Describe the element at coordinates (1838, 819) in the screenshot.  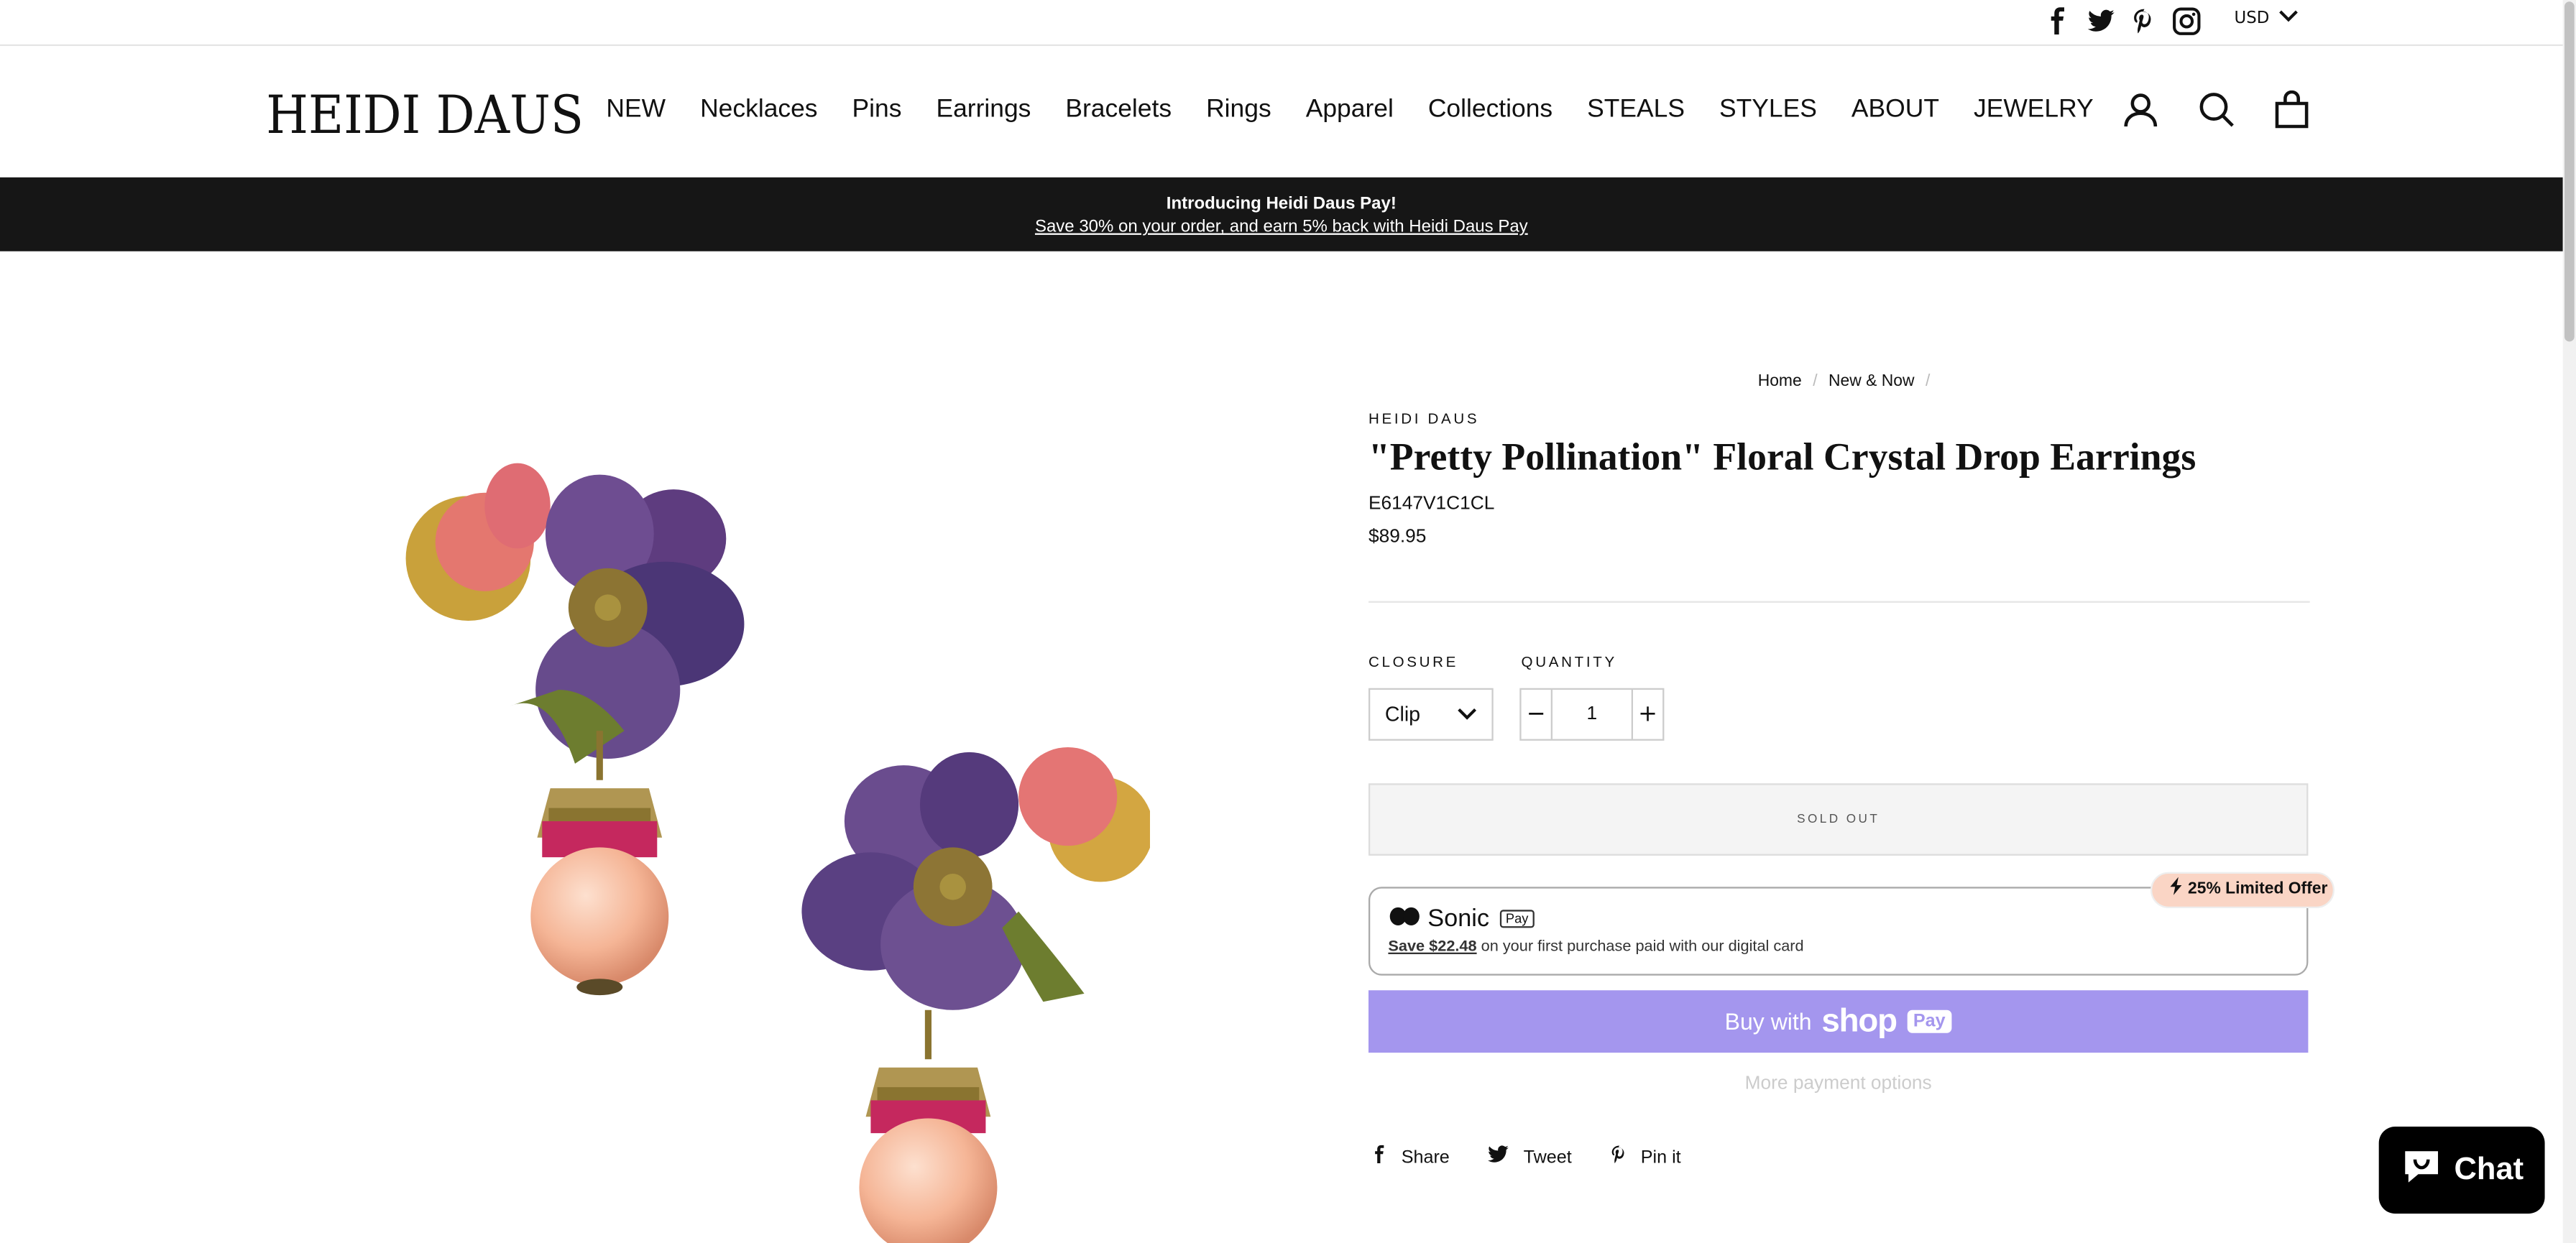
I see `sold-out-button: SOLD OUT` at that location.